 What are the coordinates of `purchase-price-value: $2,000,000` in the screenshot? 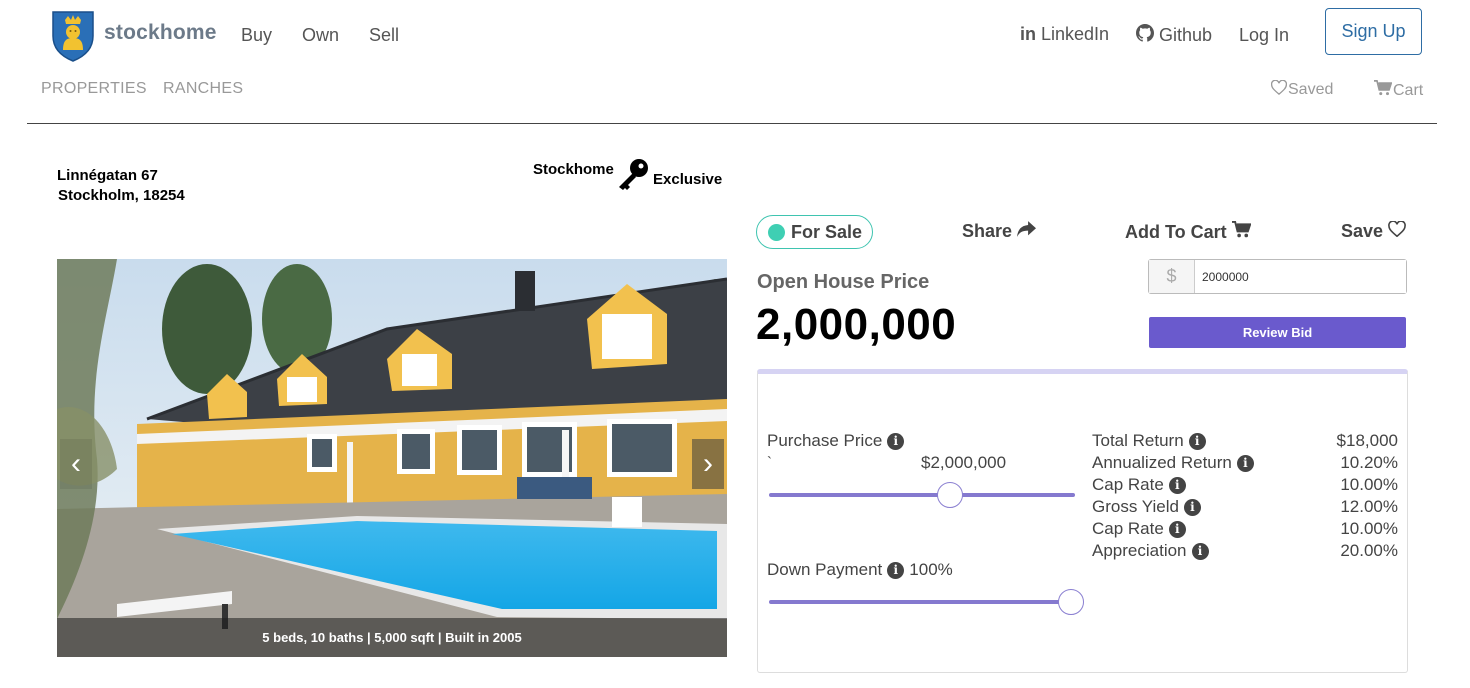 It's located at (964, 462).